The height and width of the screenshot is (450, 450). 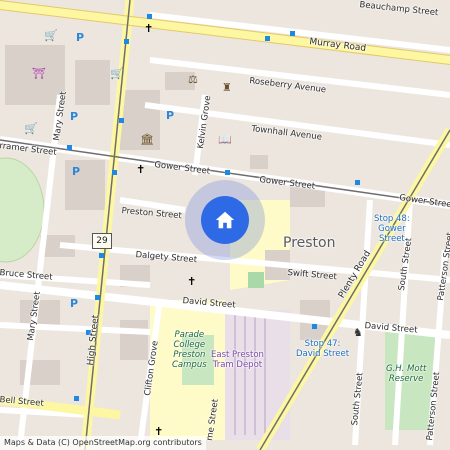 What do you see at coordinates (189, 350) in the screenshot?
I see `place-parade-college: Parade College Preston Campus` at bounding box center [189, 350].